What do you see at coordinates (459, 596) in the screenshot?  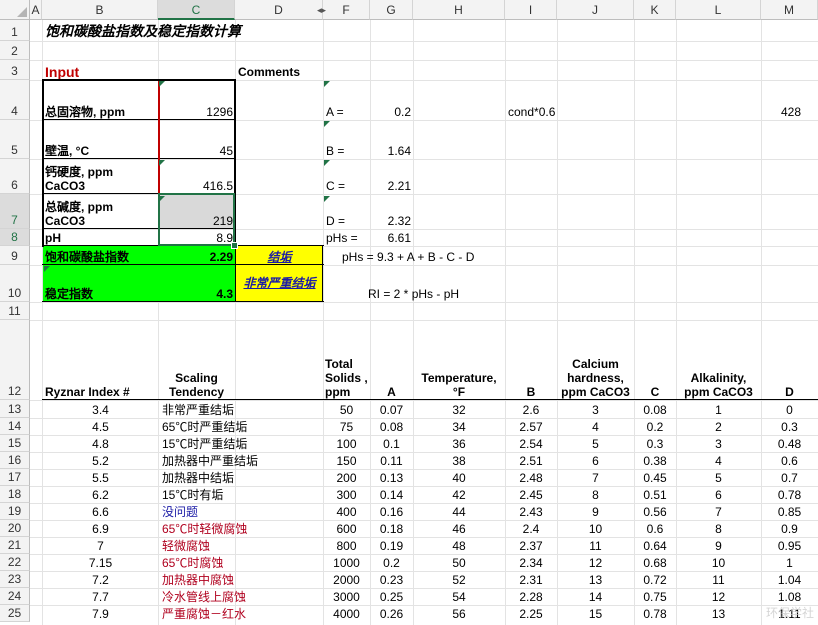 I see `table-cell-temperature: 54` at bounding box center [459, 596].